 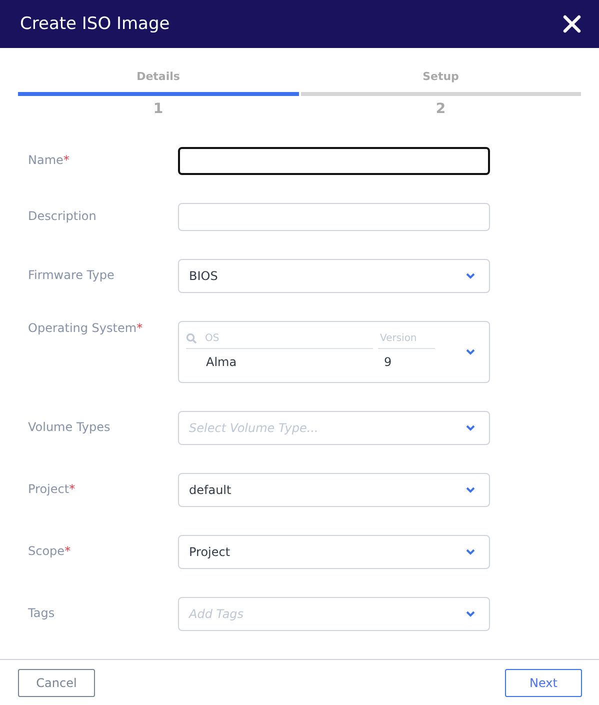 What do you see at coordinates (50, 550) in the screenshot?
I see `field-label: Scope*` at bounding box center [50, 550].